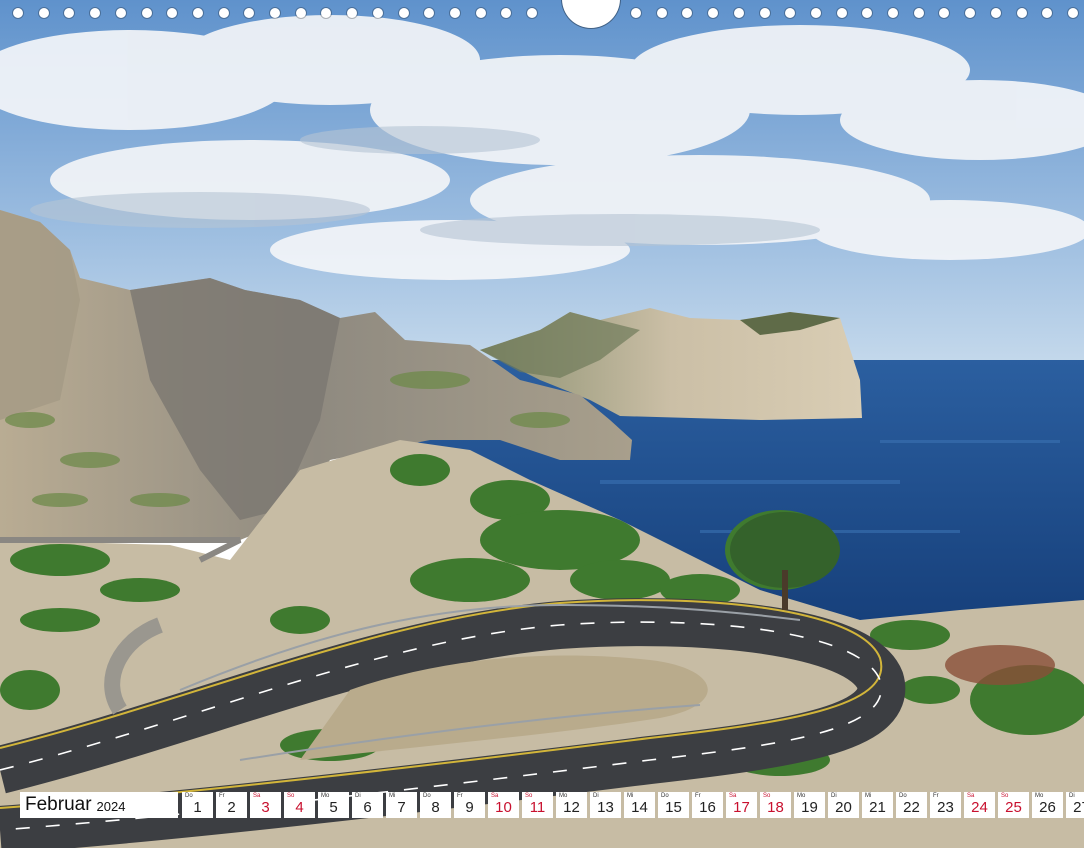 The image size is (1084, 848). Describe the element at coordinates (537, 807) in the screenshot. I see `day-number: 11` at that location.